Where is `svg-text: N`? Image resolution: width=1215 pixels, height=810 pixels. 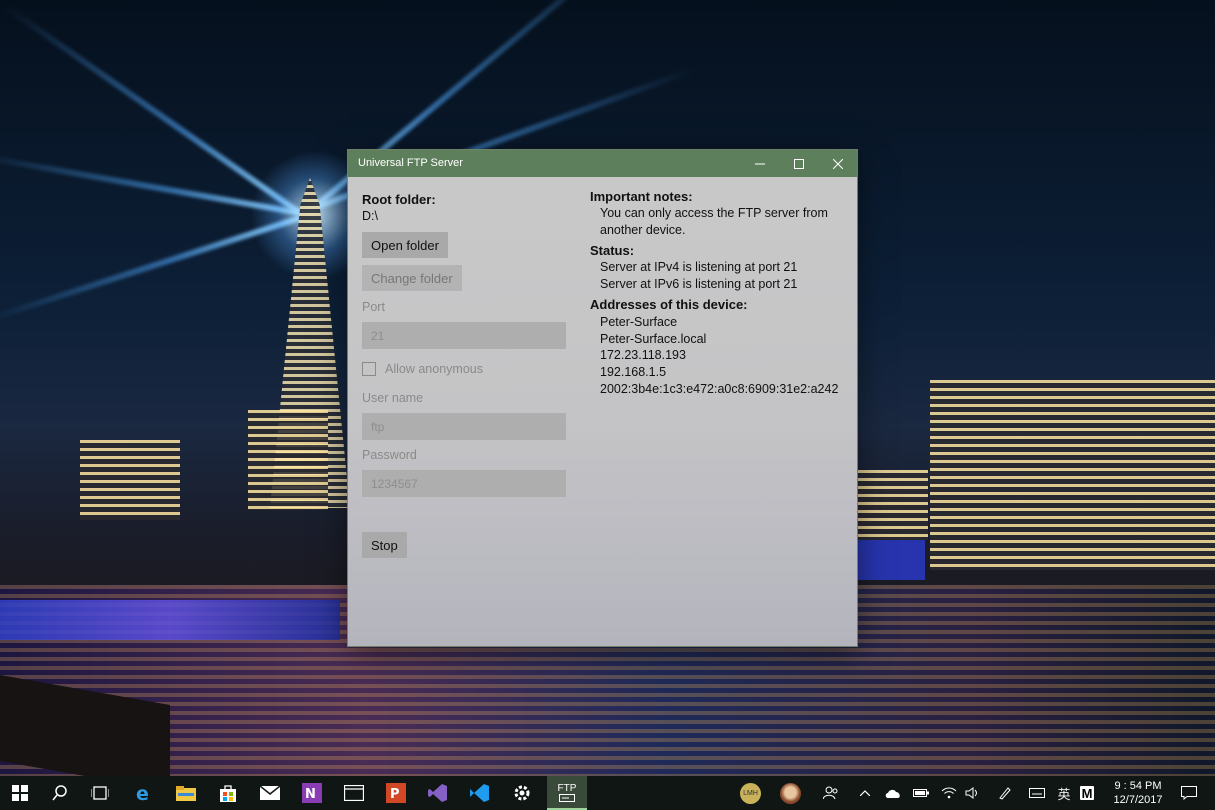
svg-text: N is located at coordinates (310, 794).